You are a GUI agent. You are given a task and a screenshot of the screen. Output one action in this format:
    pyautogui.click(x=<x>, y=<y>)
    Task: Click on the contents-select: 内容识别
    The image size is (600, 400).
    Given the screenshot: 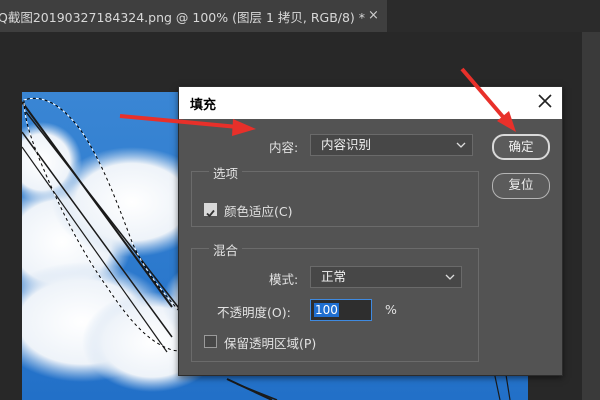 What is the action you would take?
    pyautogui.click(x=391, y=145)
    